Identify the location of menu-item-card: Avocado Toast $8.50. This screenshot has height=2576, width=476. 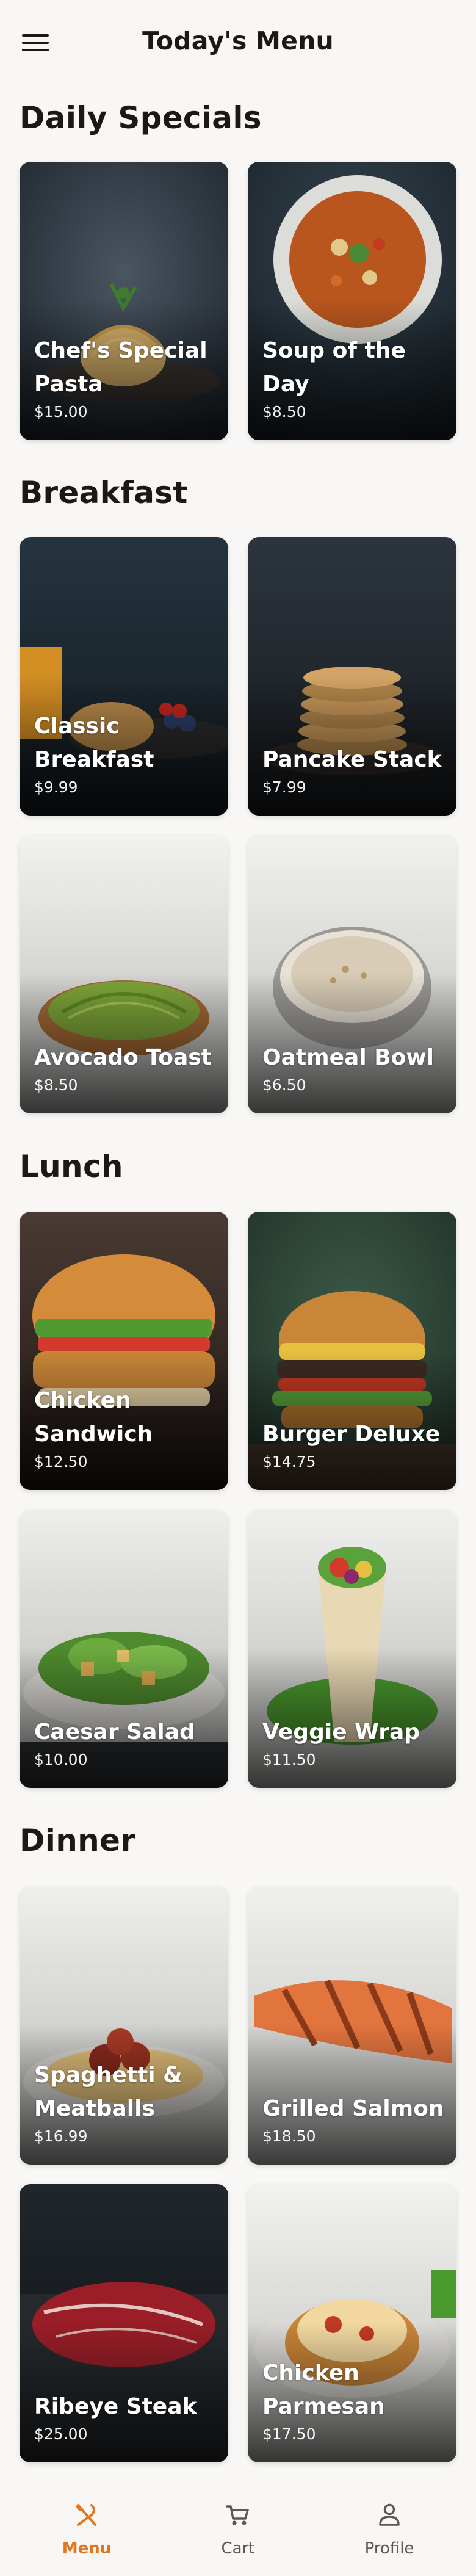
(124, 974).